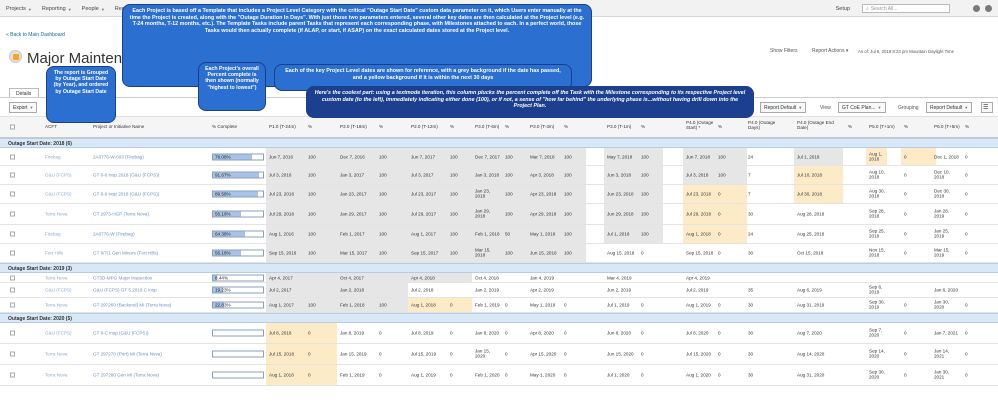 This screenshot has width=998, height=406. I want to click on select-all-checkbox, so click(12, 127).